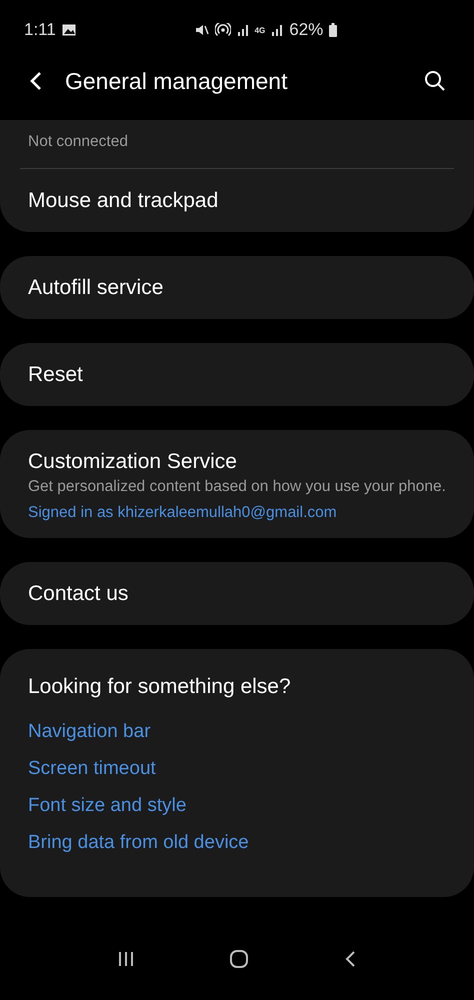 Image resolution: width=474 pixels, height=1000 pixels. I want to click on suggestion-link: Font size and style, so click(107, 813).